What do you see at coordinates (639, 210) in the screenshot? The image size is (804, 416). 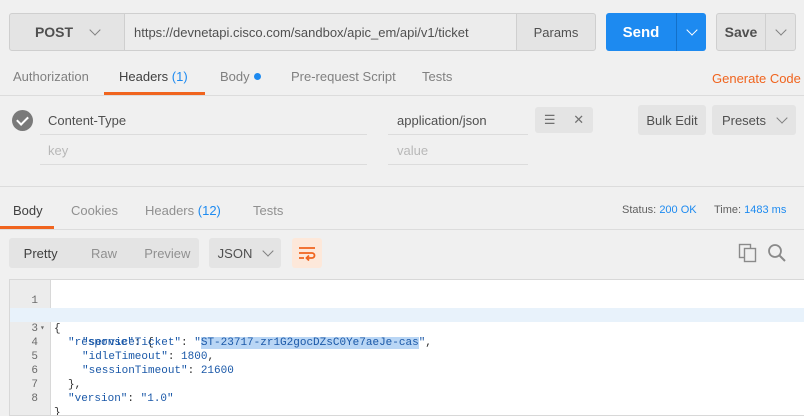 I see `status-label: Status:` at bounding box center [639, 210].